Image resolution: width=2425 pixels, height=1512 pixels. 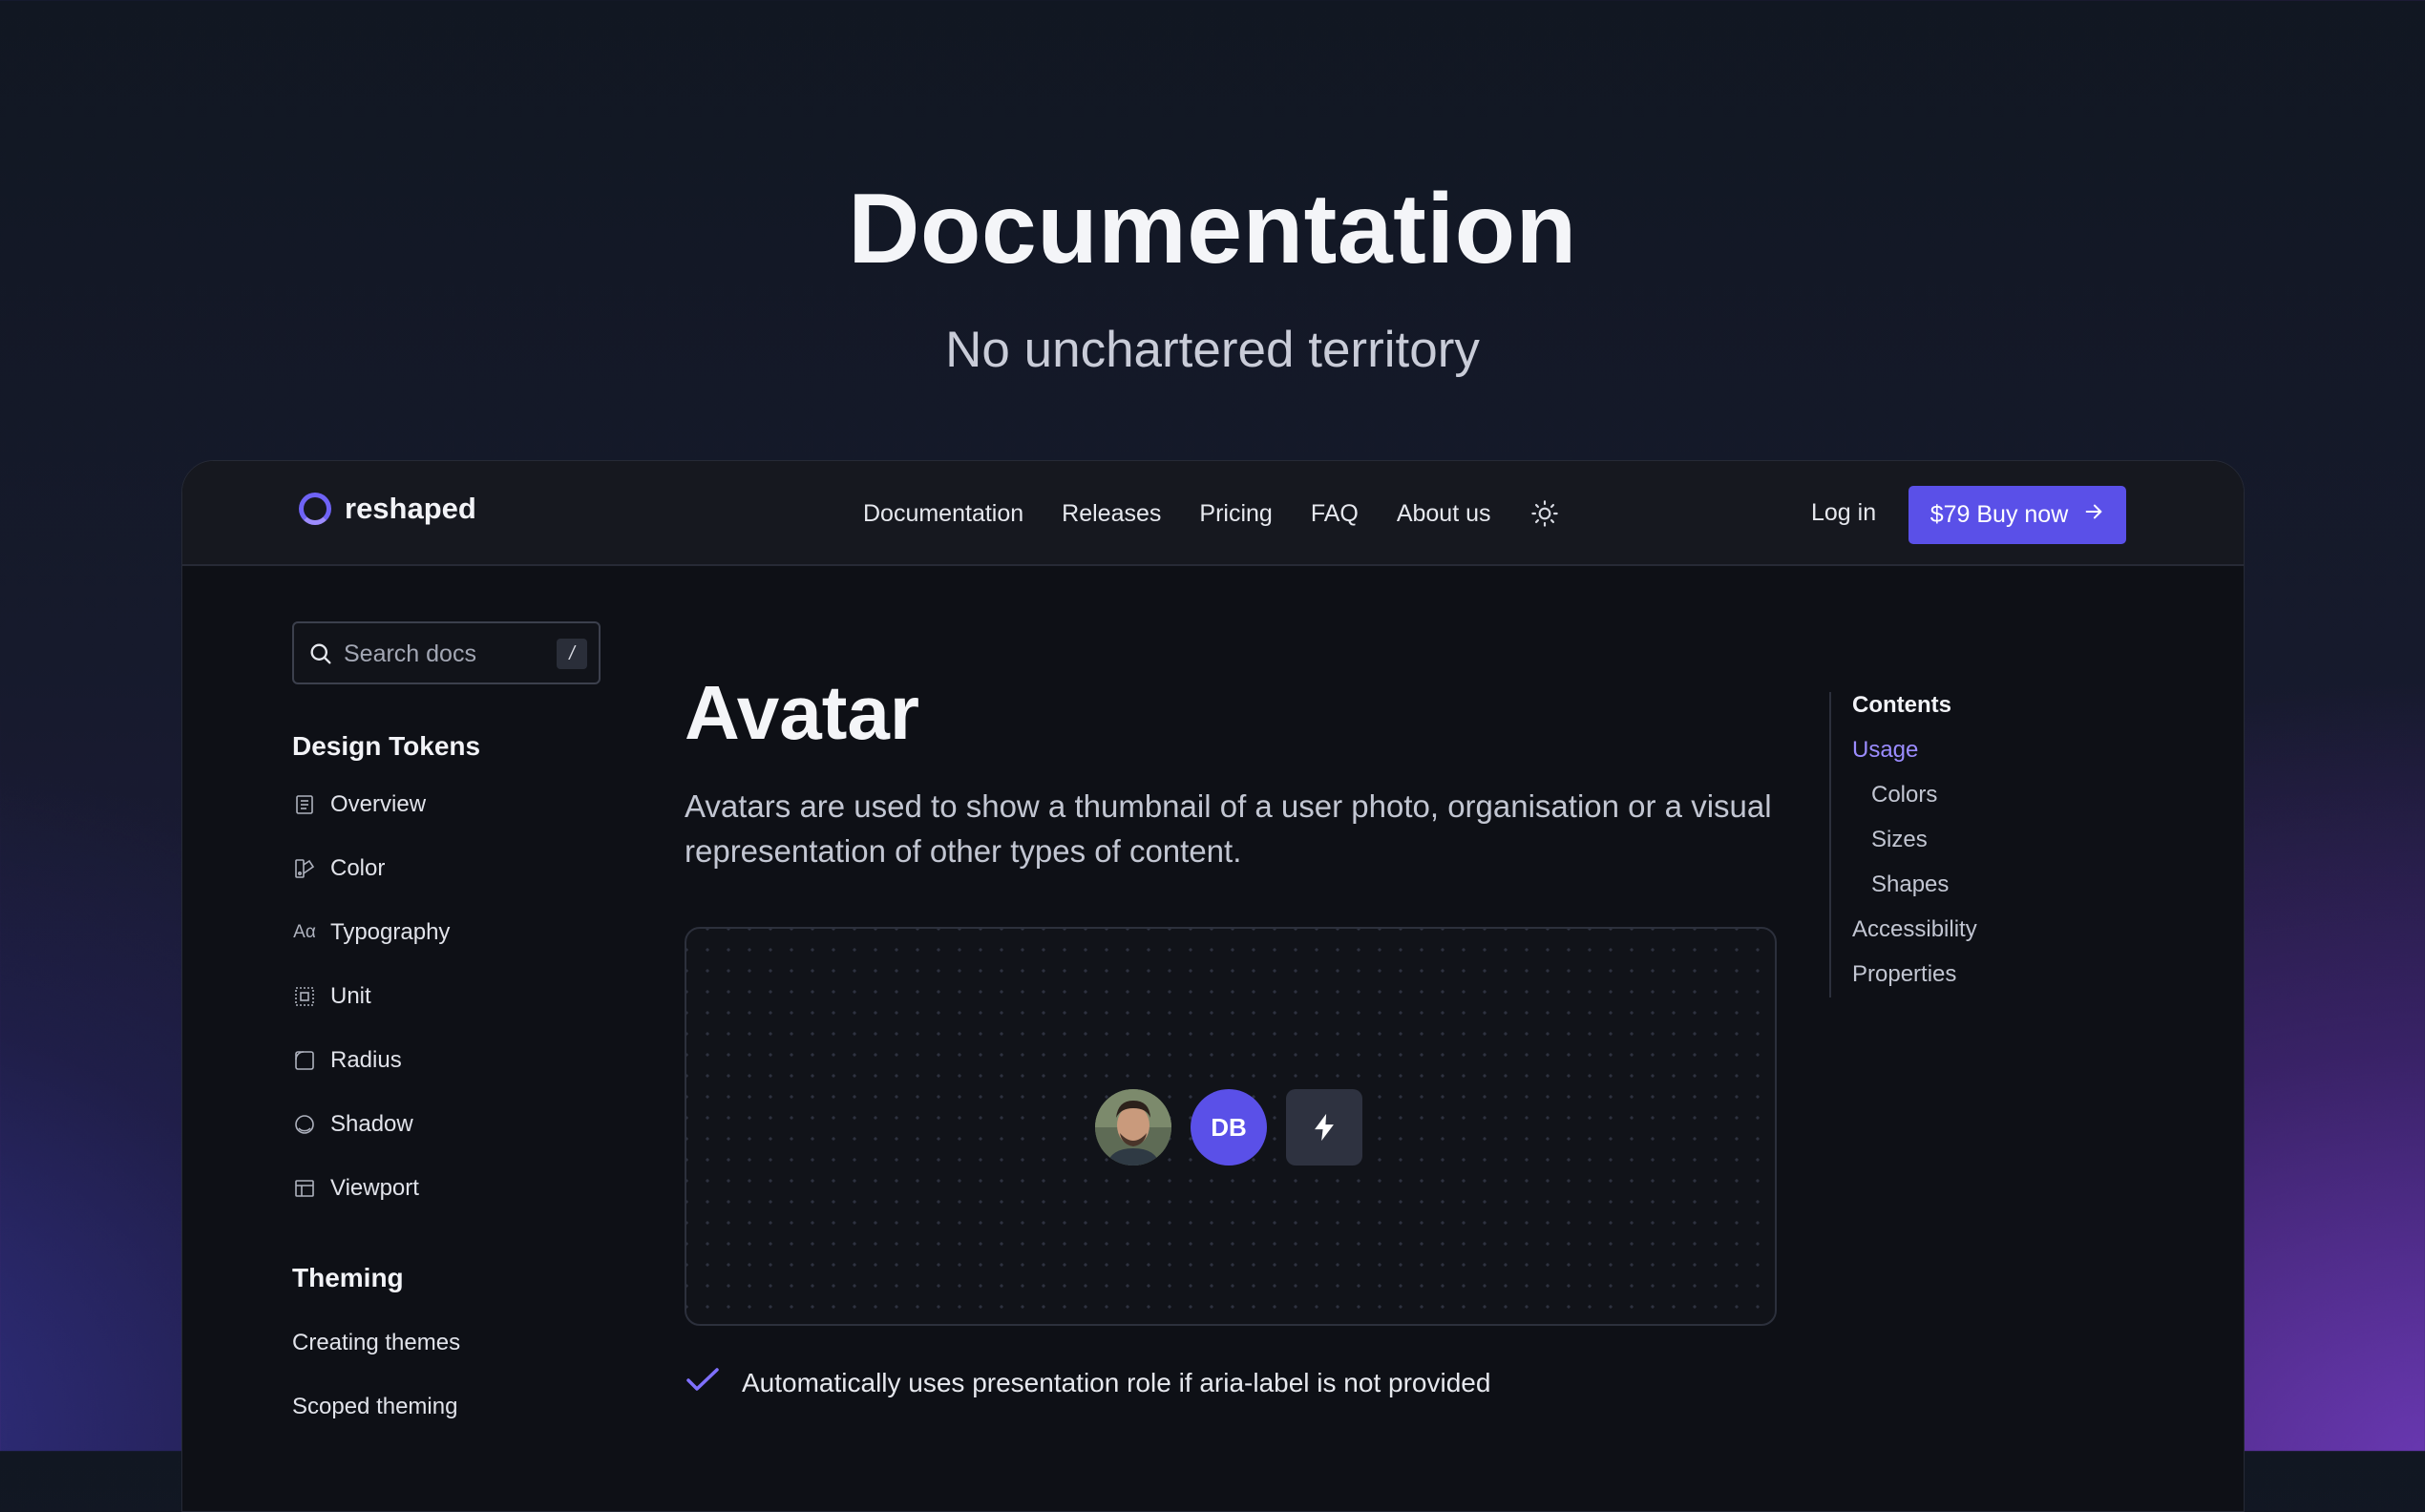 I want to click on document-icon, so click(x=304, y=805).